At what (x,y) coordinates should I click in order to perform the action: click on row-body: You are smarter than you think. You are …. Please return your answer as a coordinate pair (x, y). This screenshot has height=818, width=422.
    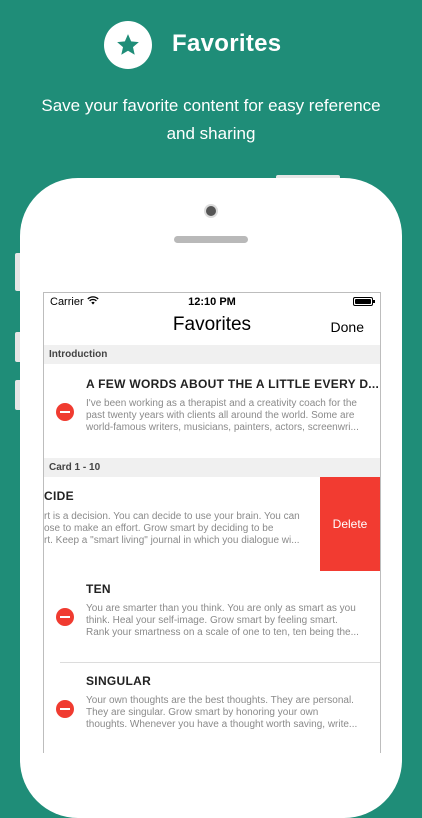
    Looking at the image, I should click on (231, 621).